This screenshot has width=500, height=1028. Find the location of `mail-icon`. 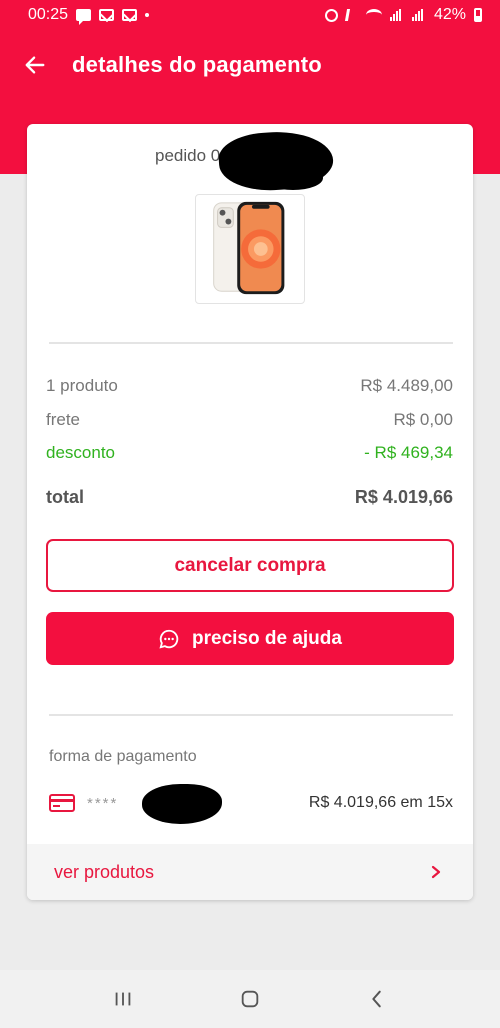

mail-icon is located at coordinates (107, 15).